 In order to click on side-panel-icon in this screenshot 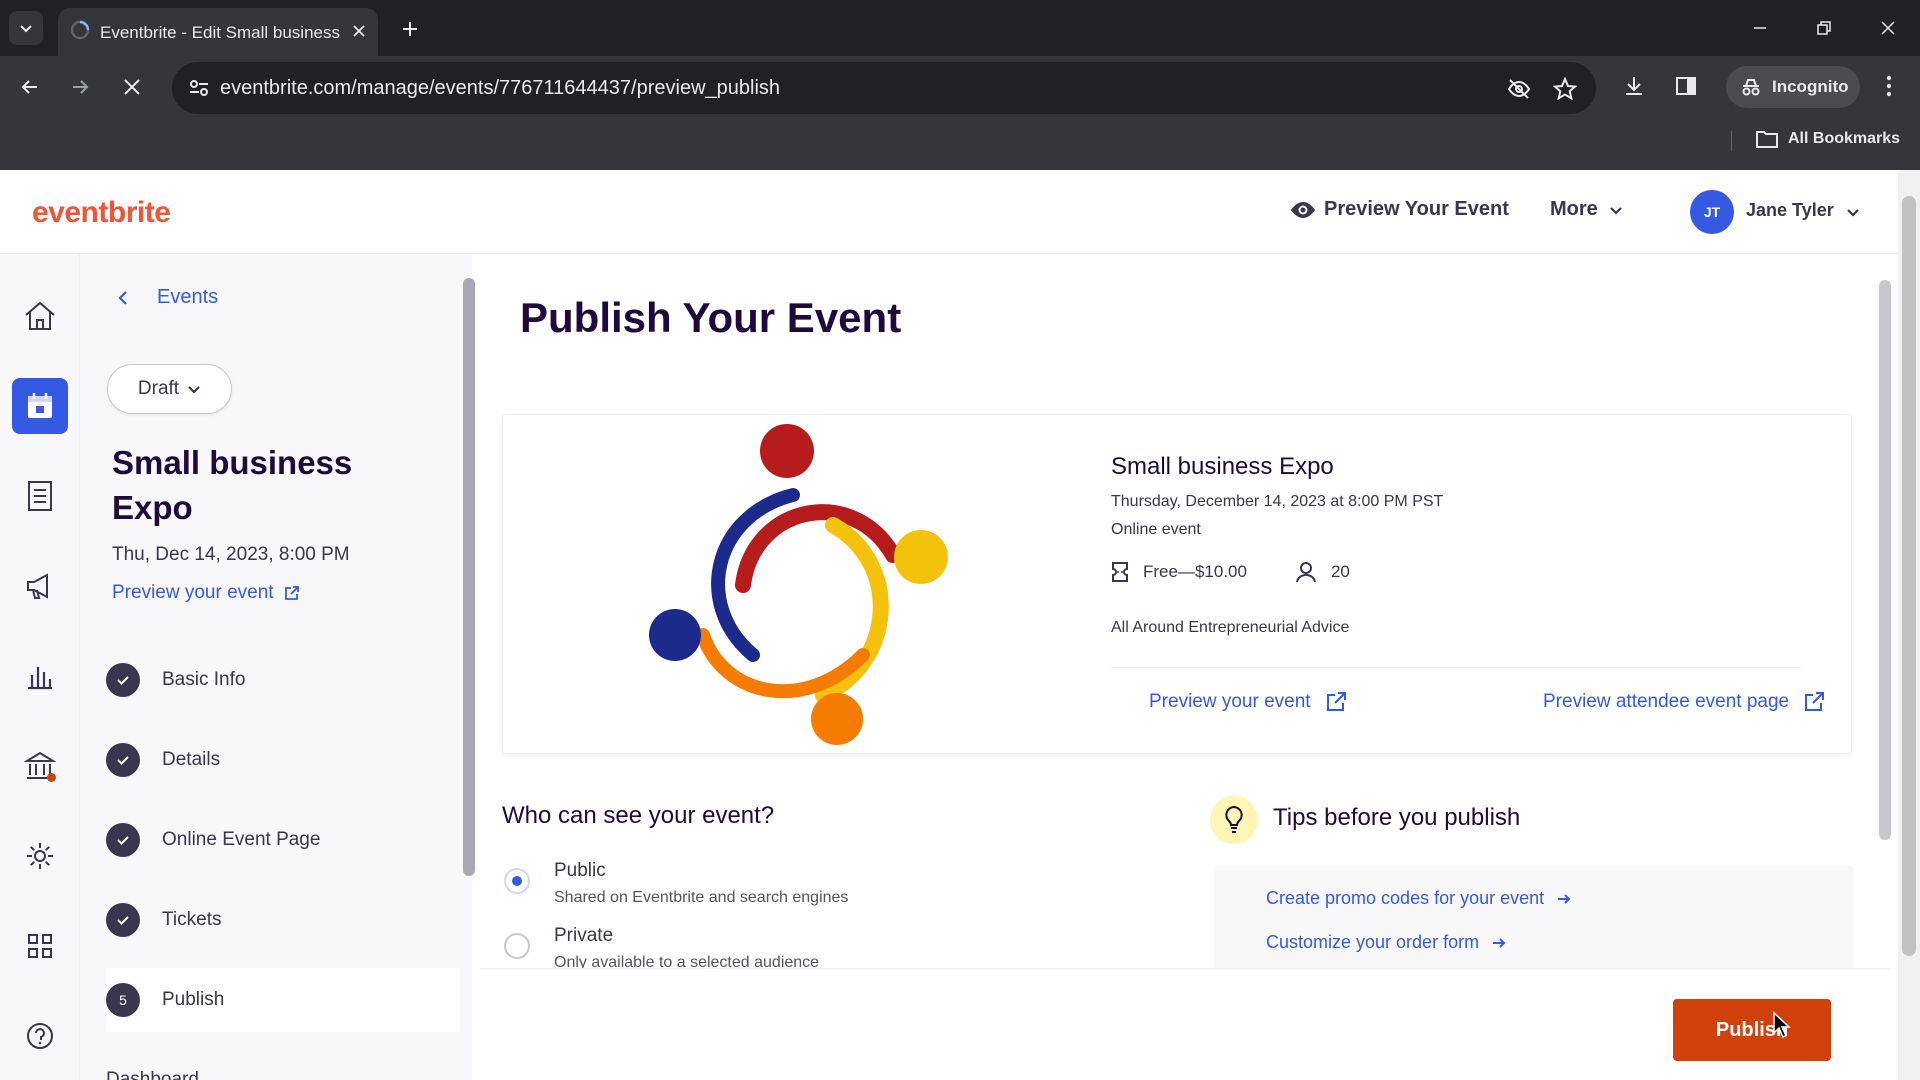, I will do `click(1686, 86)`.